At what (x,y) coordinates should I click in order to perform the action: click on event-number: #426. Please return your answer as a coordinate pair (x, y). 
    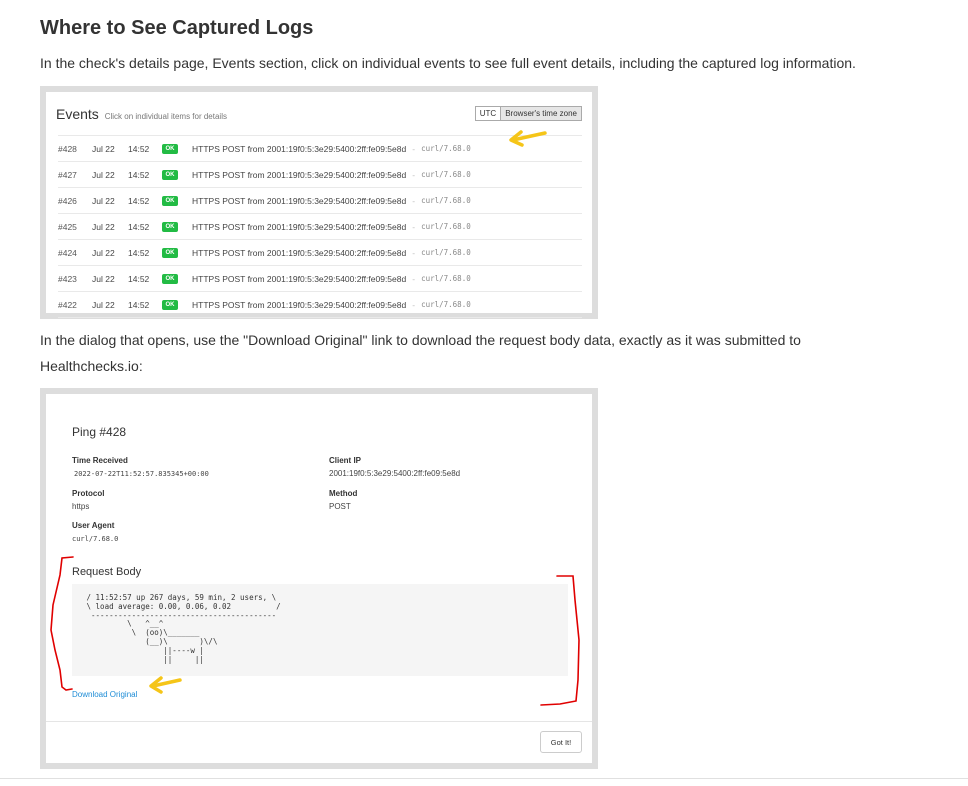
    Looking at the image, I should click on (67, 200).